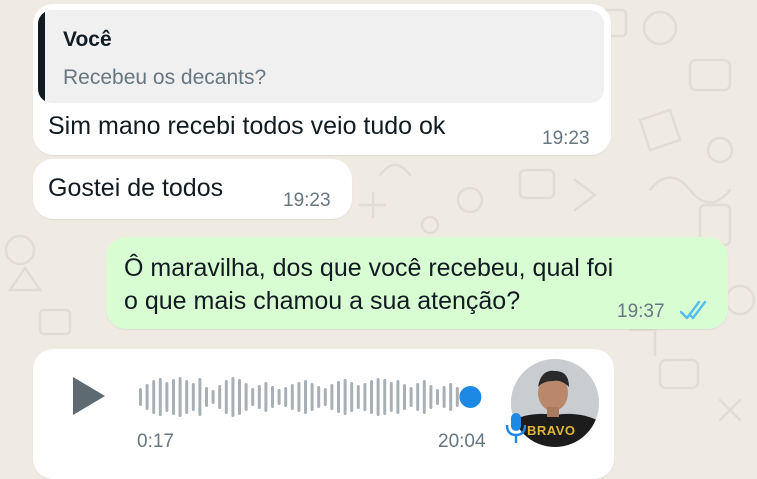 The width and height of the screenshot is (757, 479). I want to click on quote-text: Recebeu os decants?, so click(165, 77).